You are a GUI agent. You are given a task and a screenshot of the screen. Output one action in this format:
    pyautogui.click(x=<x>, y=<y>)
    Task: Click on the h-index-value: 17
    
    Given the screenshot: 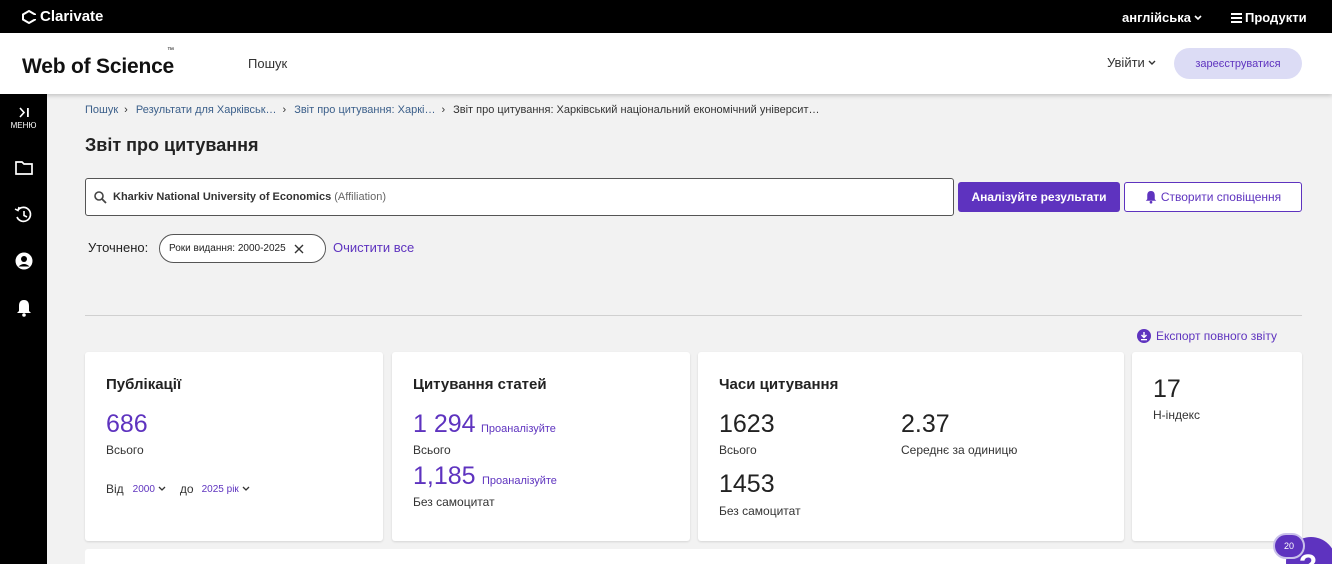 What is the action you would take?
    pyautogui.click(x=1167, y=389)
    